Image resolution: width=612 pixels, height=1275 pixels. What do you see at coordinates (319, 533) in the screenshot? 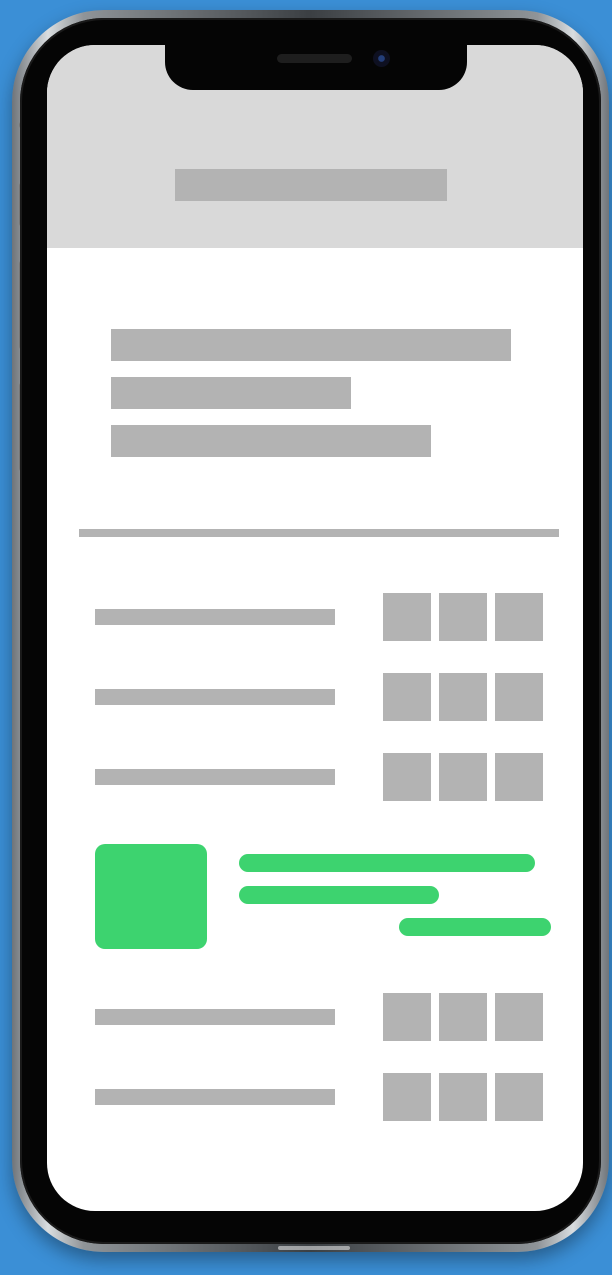
I see `section-divider` at bounding box center [319, 533].